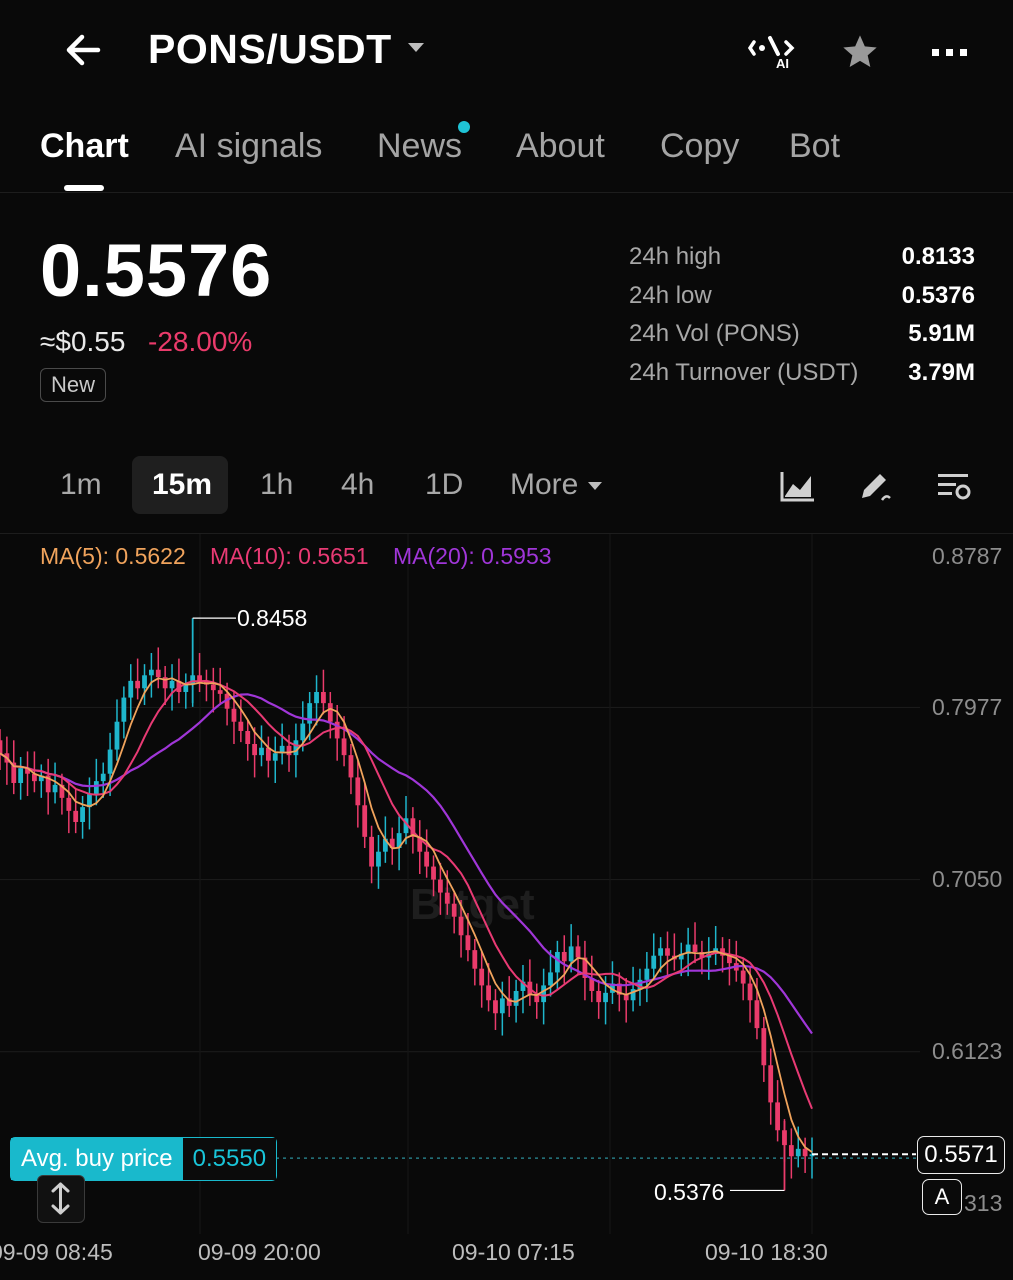 Image resolution: width=1013 pixels, height=1280 pixels. What do you see at coordinates (272, 618) in the screenshot?
I see `high-price-callout: 0.8458` at bounding box center [272, 618].